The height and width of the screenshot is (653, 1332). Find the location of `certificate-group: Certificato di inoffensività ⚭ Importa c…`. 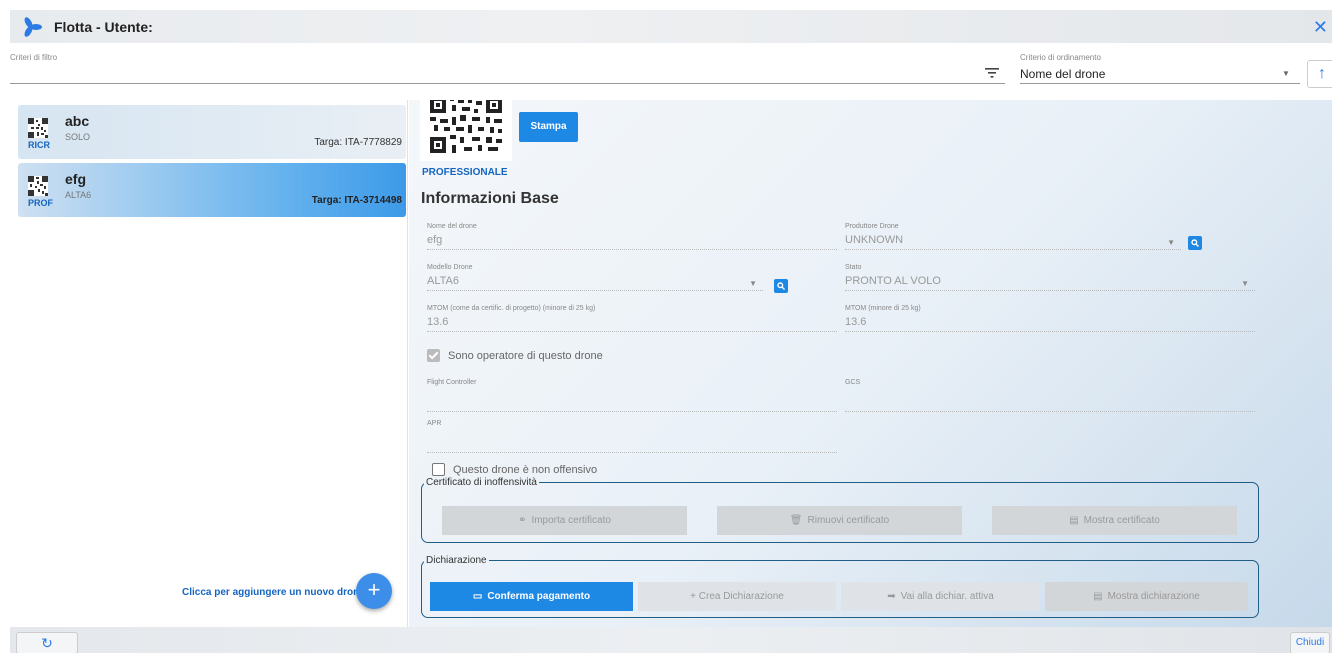

certificate-group: Certificato di inoffensività ⚭ Importa c… is located at coordinates (840, 510).